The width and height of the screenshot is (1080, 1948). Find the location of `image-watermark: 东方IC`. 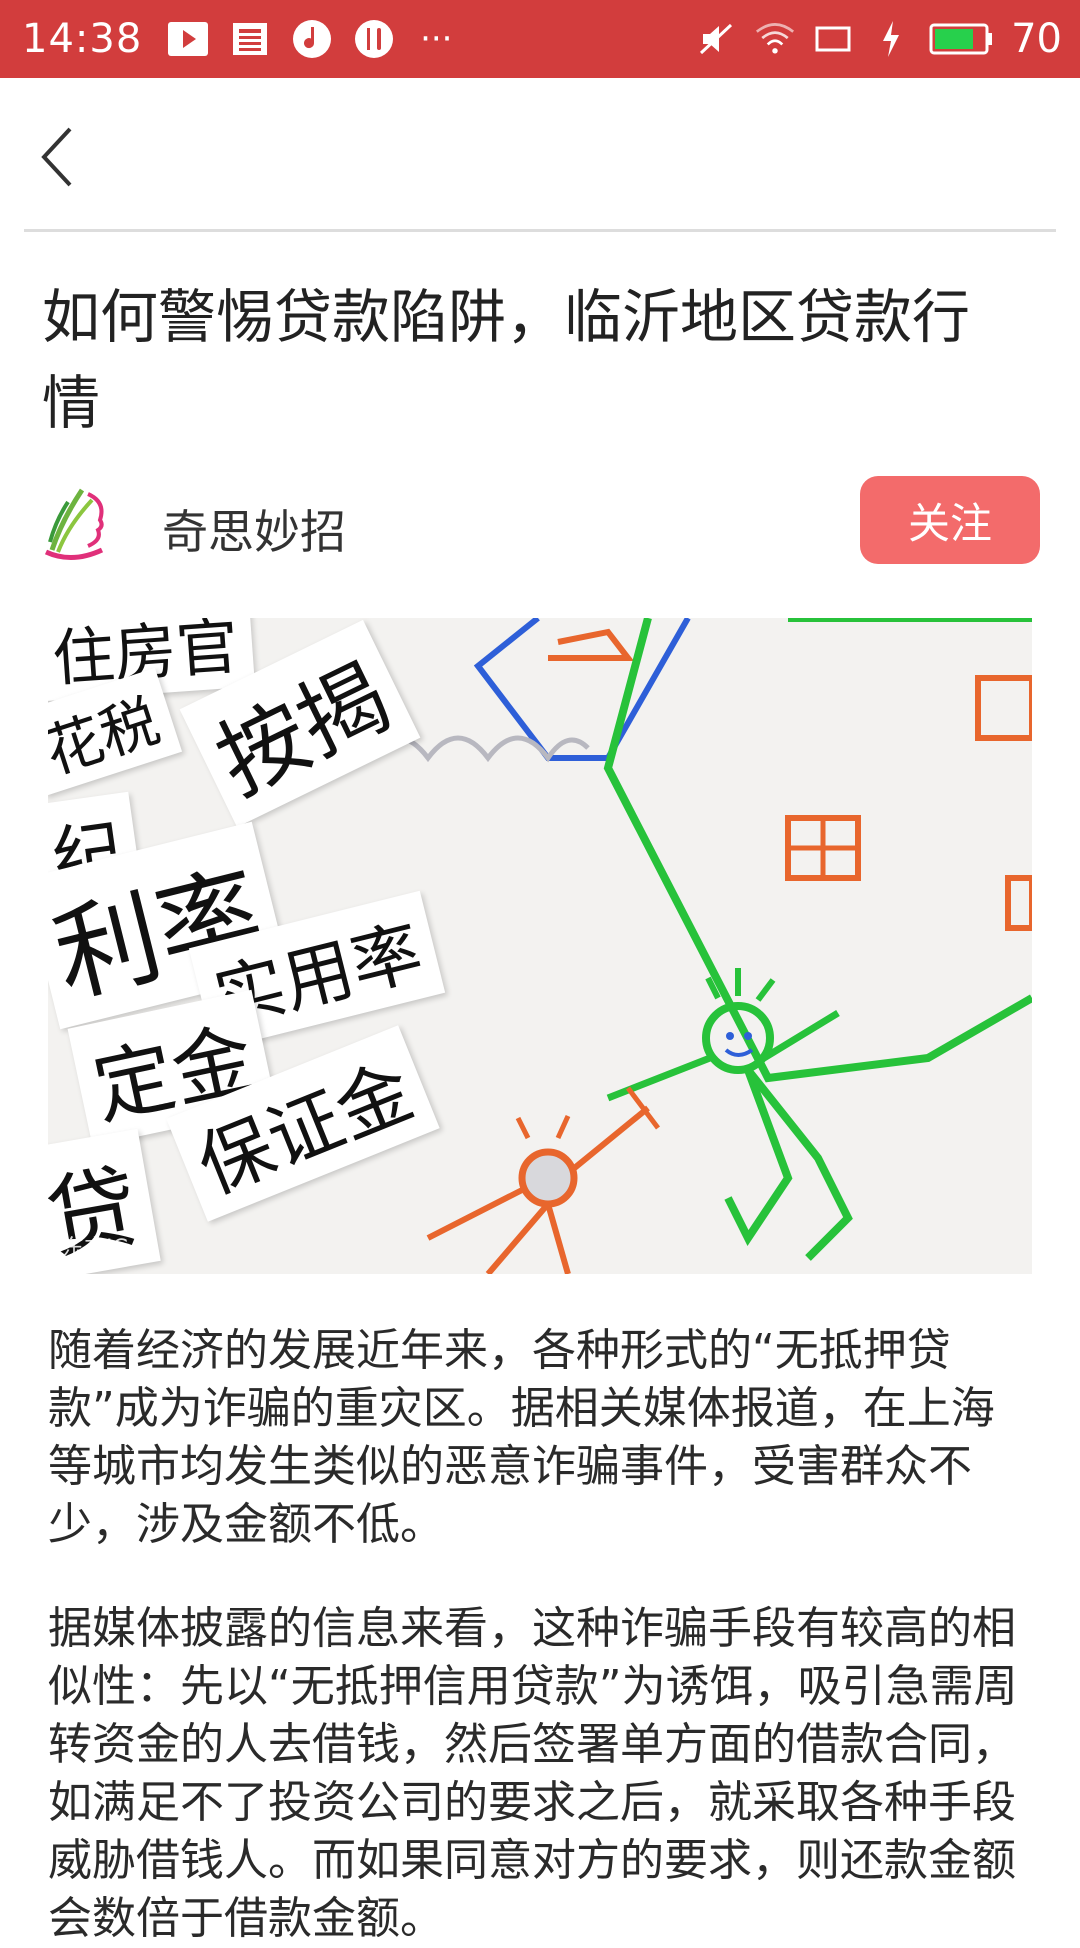

image-watermark: 东方IC is located at coordinates (95, 1248).